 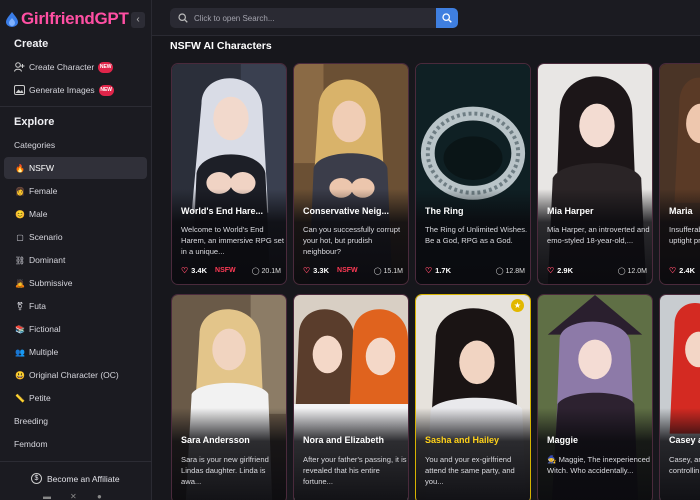 What do you see at coordinates (20, 168) in the screenshot?
I see `fire-icon: 🔥` at bounding box center [20, 168].